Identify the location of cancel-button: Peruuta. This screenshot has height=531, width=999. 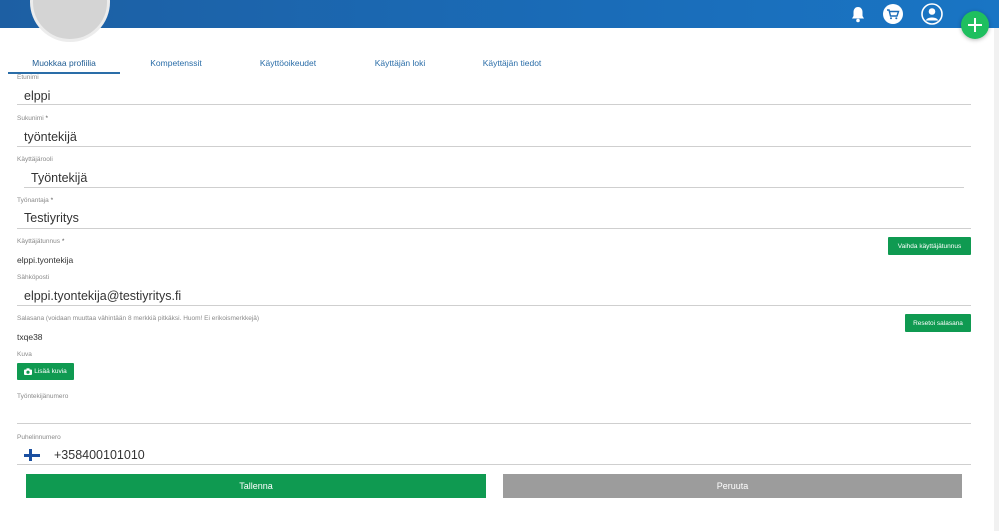
(732, 486).